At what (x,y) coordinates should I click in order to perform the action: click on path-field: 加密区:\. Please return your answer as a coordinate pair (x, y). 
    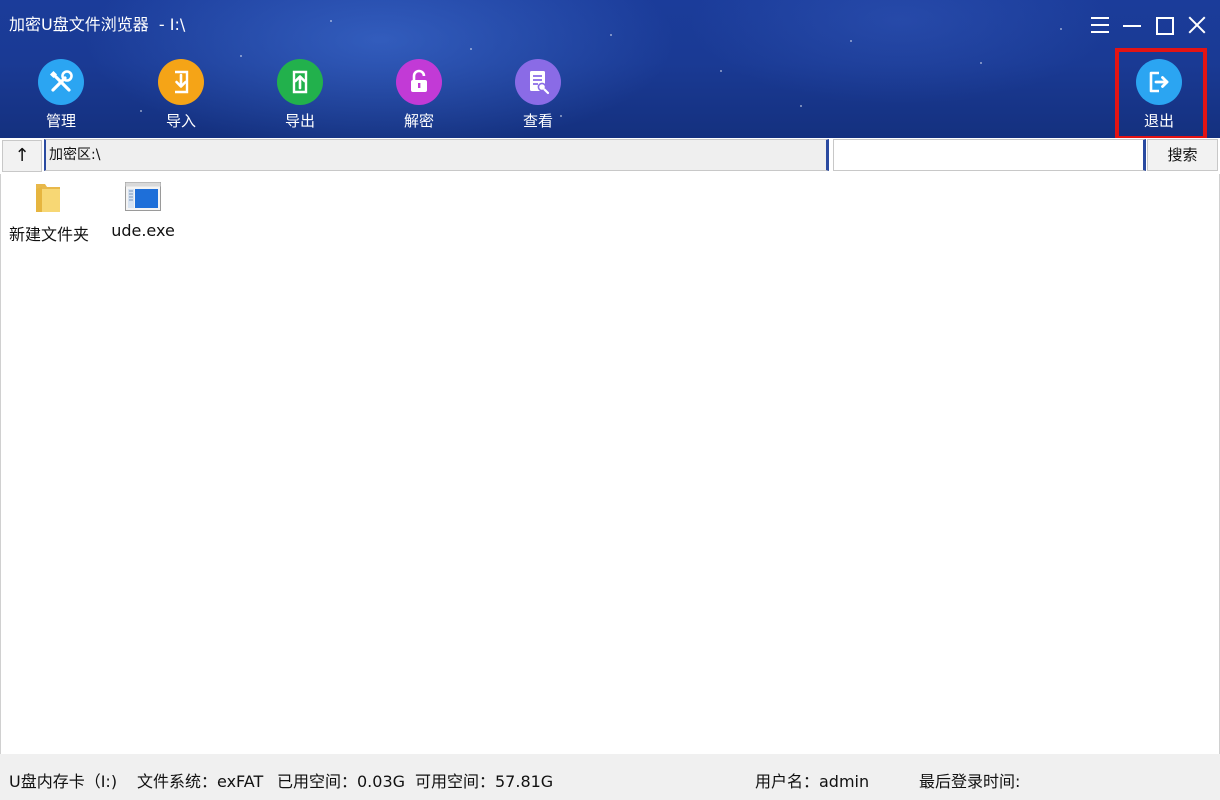
    Looking at the image, I should click on (436, 155).